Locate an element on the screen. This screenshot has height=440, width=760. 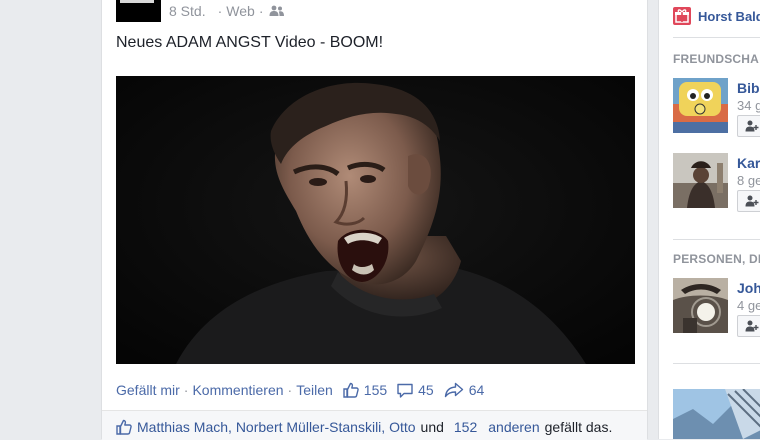
right-sidebar: Horst Bald FREUNDSCHA Bibi 34 g is located at coordinates (709, 219).